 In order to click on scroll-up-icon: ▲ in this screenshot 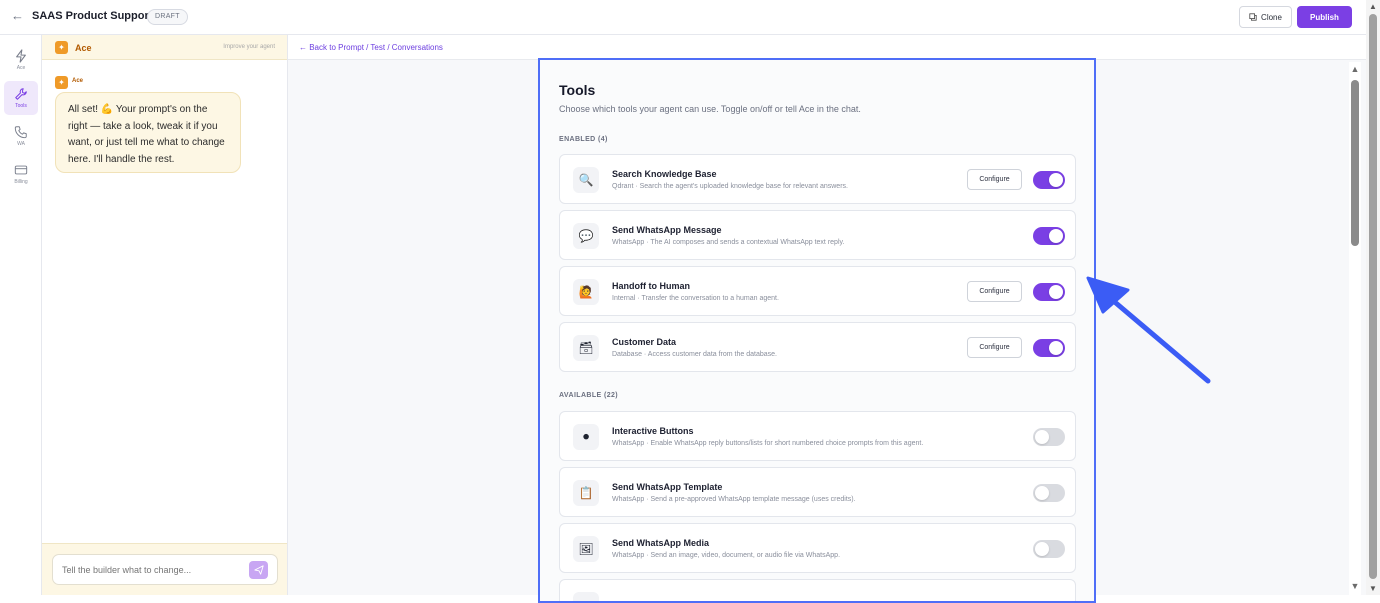, I will do `click(1355, 69)`.